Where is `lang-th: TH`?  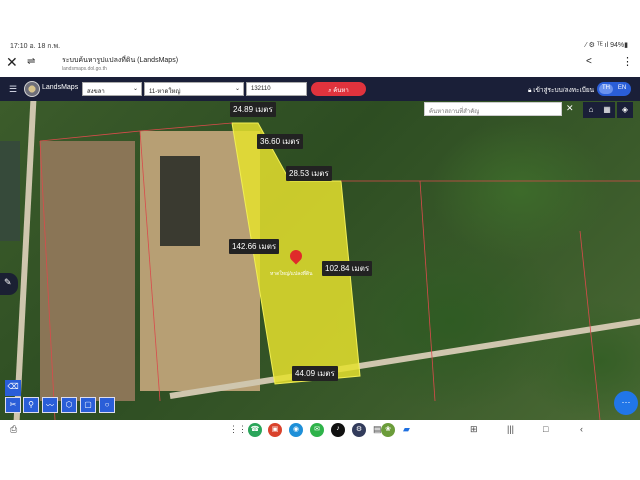 lang-th: TH is located at coordinates (606, 89).